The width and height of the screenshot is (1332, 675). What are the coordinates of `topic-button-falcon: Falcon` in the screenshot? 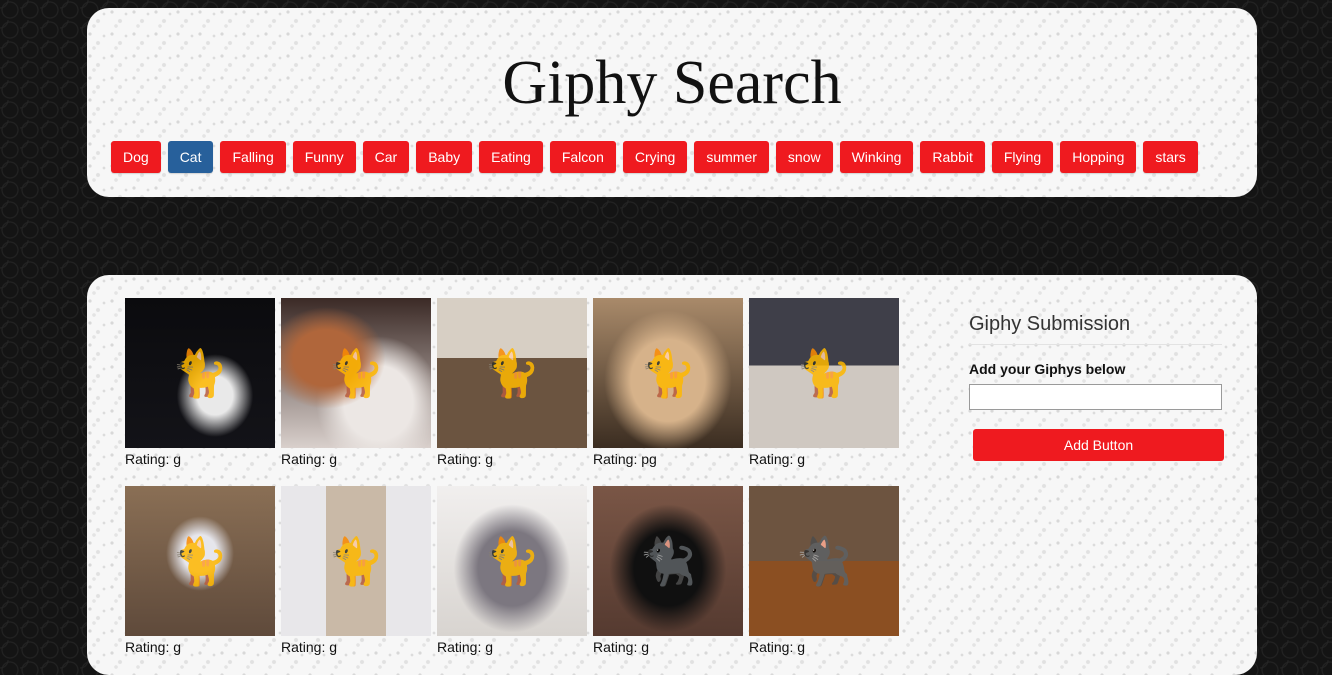 It's located at (582, 157).